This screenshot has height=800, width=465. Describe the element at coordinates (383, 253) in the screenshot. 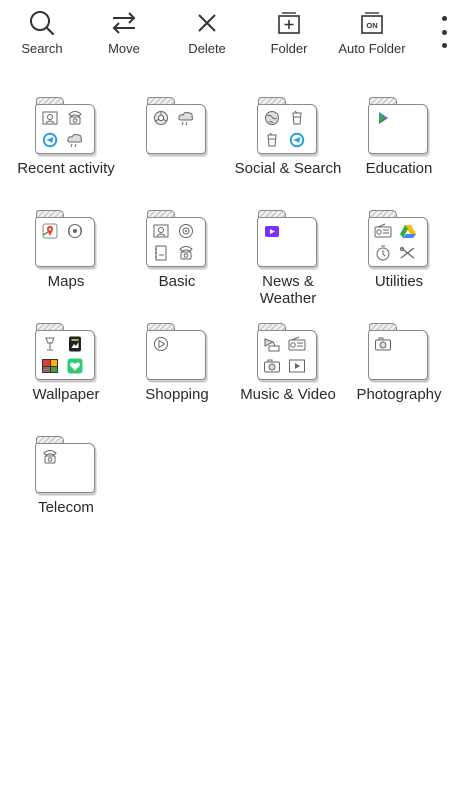

I see `clock-sketch-icon` at that location.